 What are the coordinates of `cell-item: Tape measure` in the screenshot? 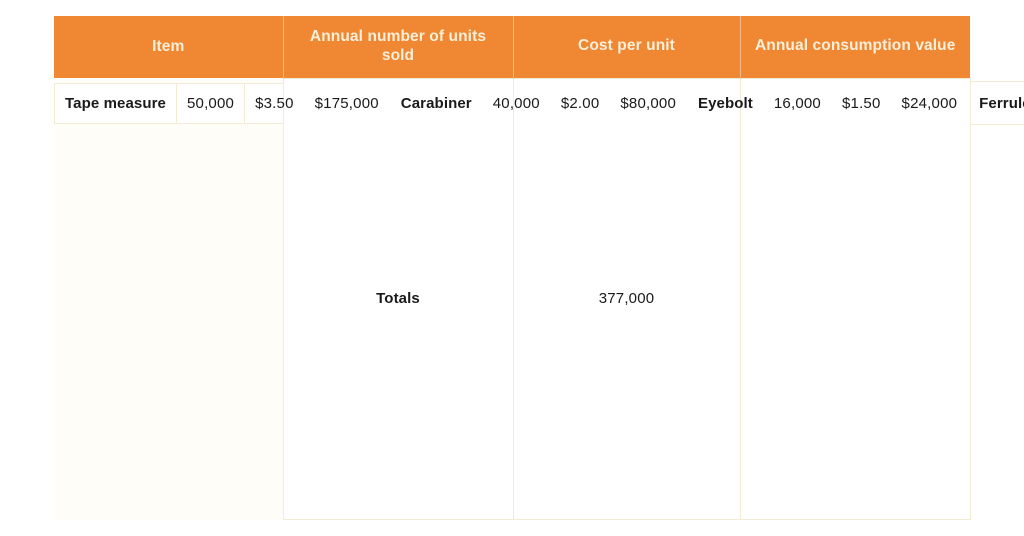 It's located at (115, 103).